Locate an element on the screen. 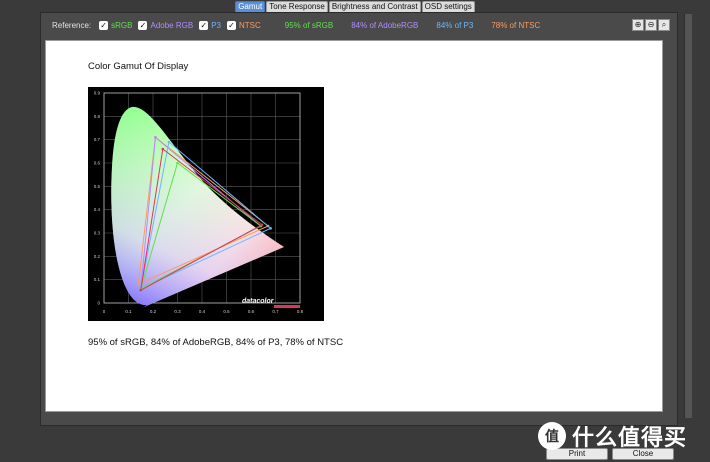  watermark-text: 什么值得买 is located at coordinates (630, 438).